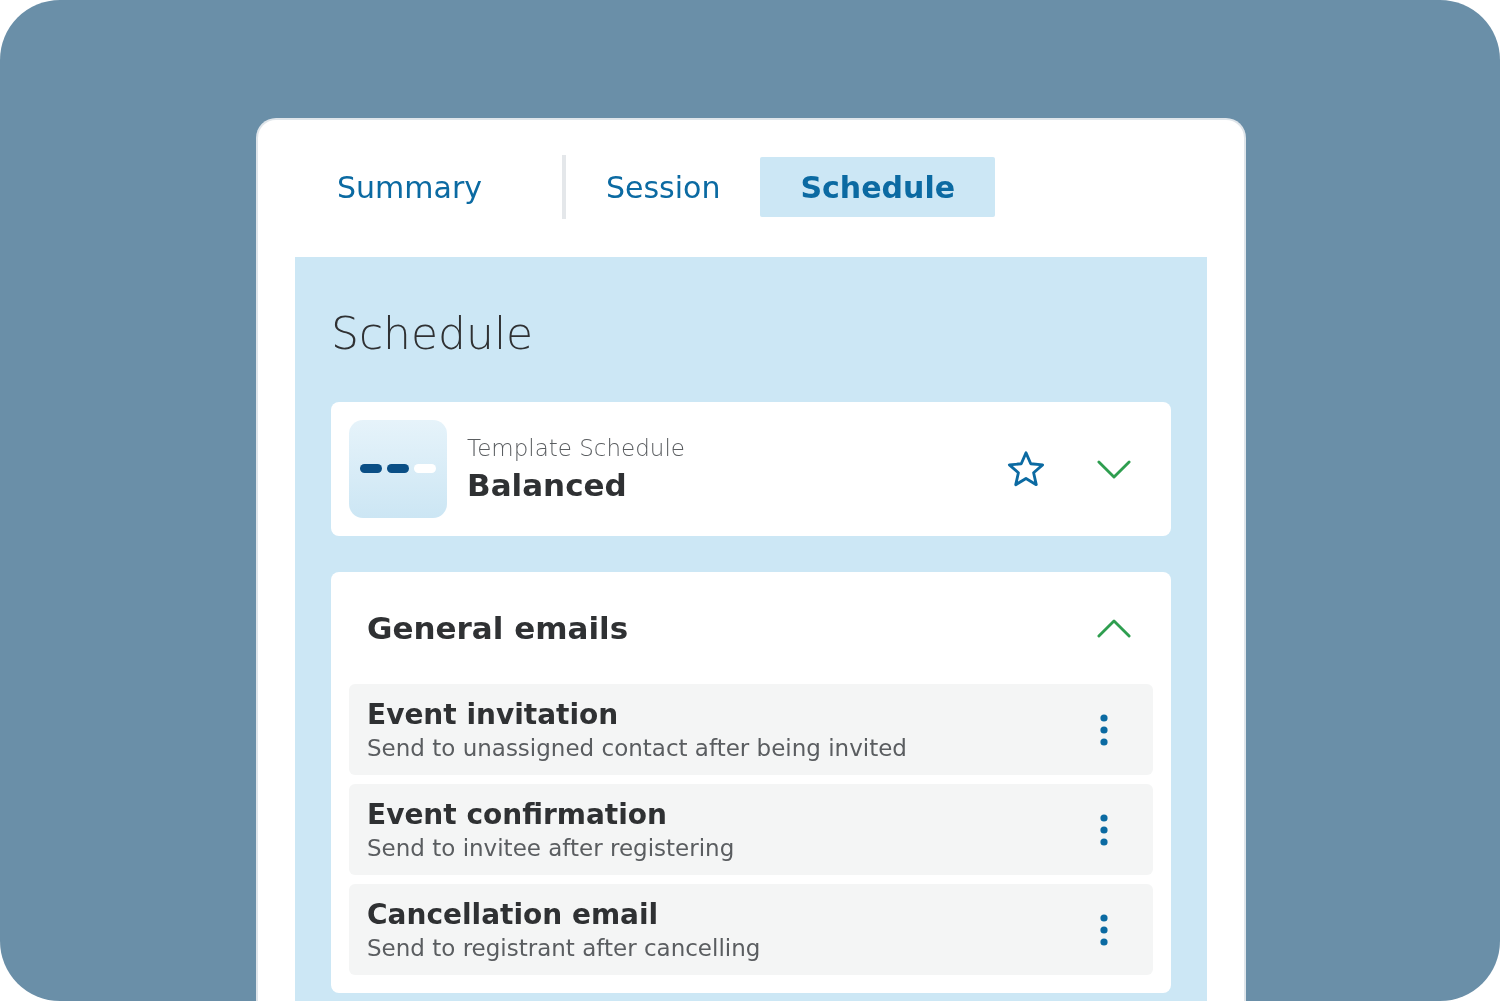  Describe the element at coordinates (493, 715) in the screenshot. I see `email-title: Event invitation` at that location.